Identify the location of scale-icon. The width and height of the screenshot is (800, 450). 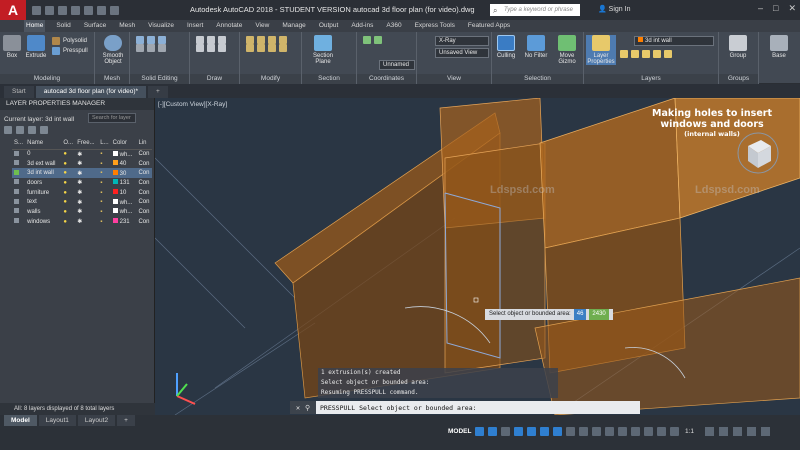
(283, 48).